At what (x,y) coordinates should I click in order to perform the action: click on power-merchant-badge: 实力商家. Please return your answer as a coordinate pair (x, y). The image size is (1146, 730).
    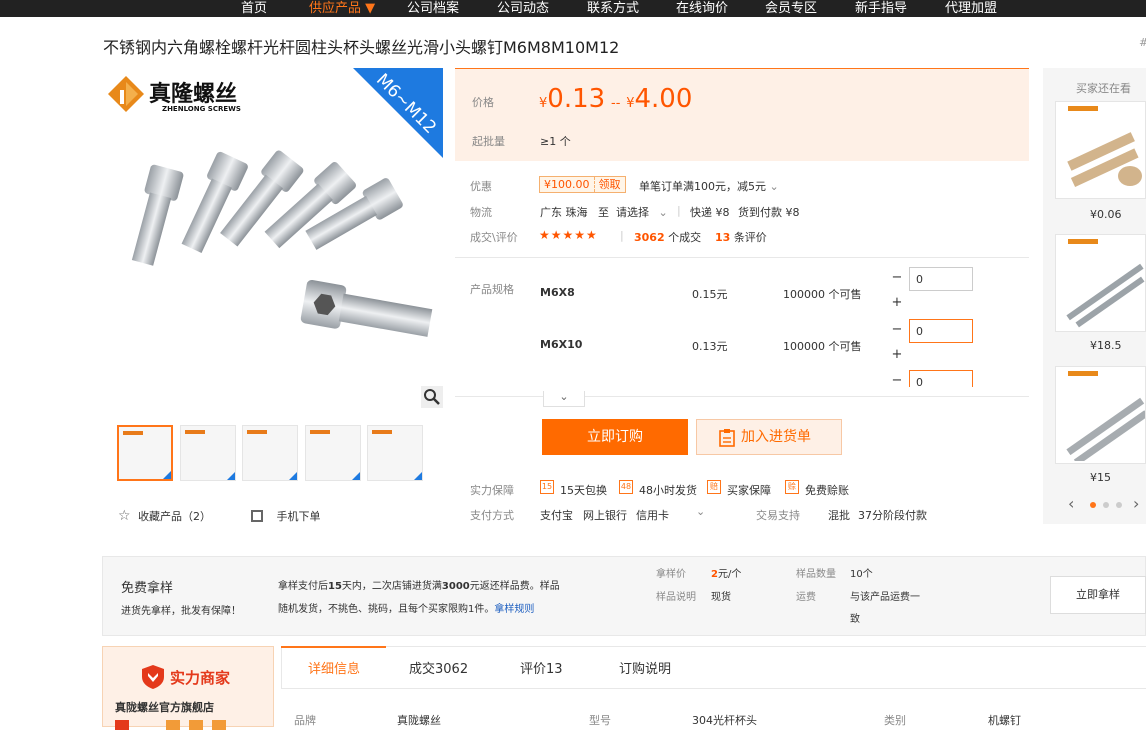
    Looking at the image, I should click on (188, 677).